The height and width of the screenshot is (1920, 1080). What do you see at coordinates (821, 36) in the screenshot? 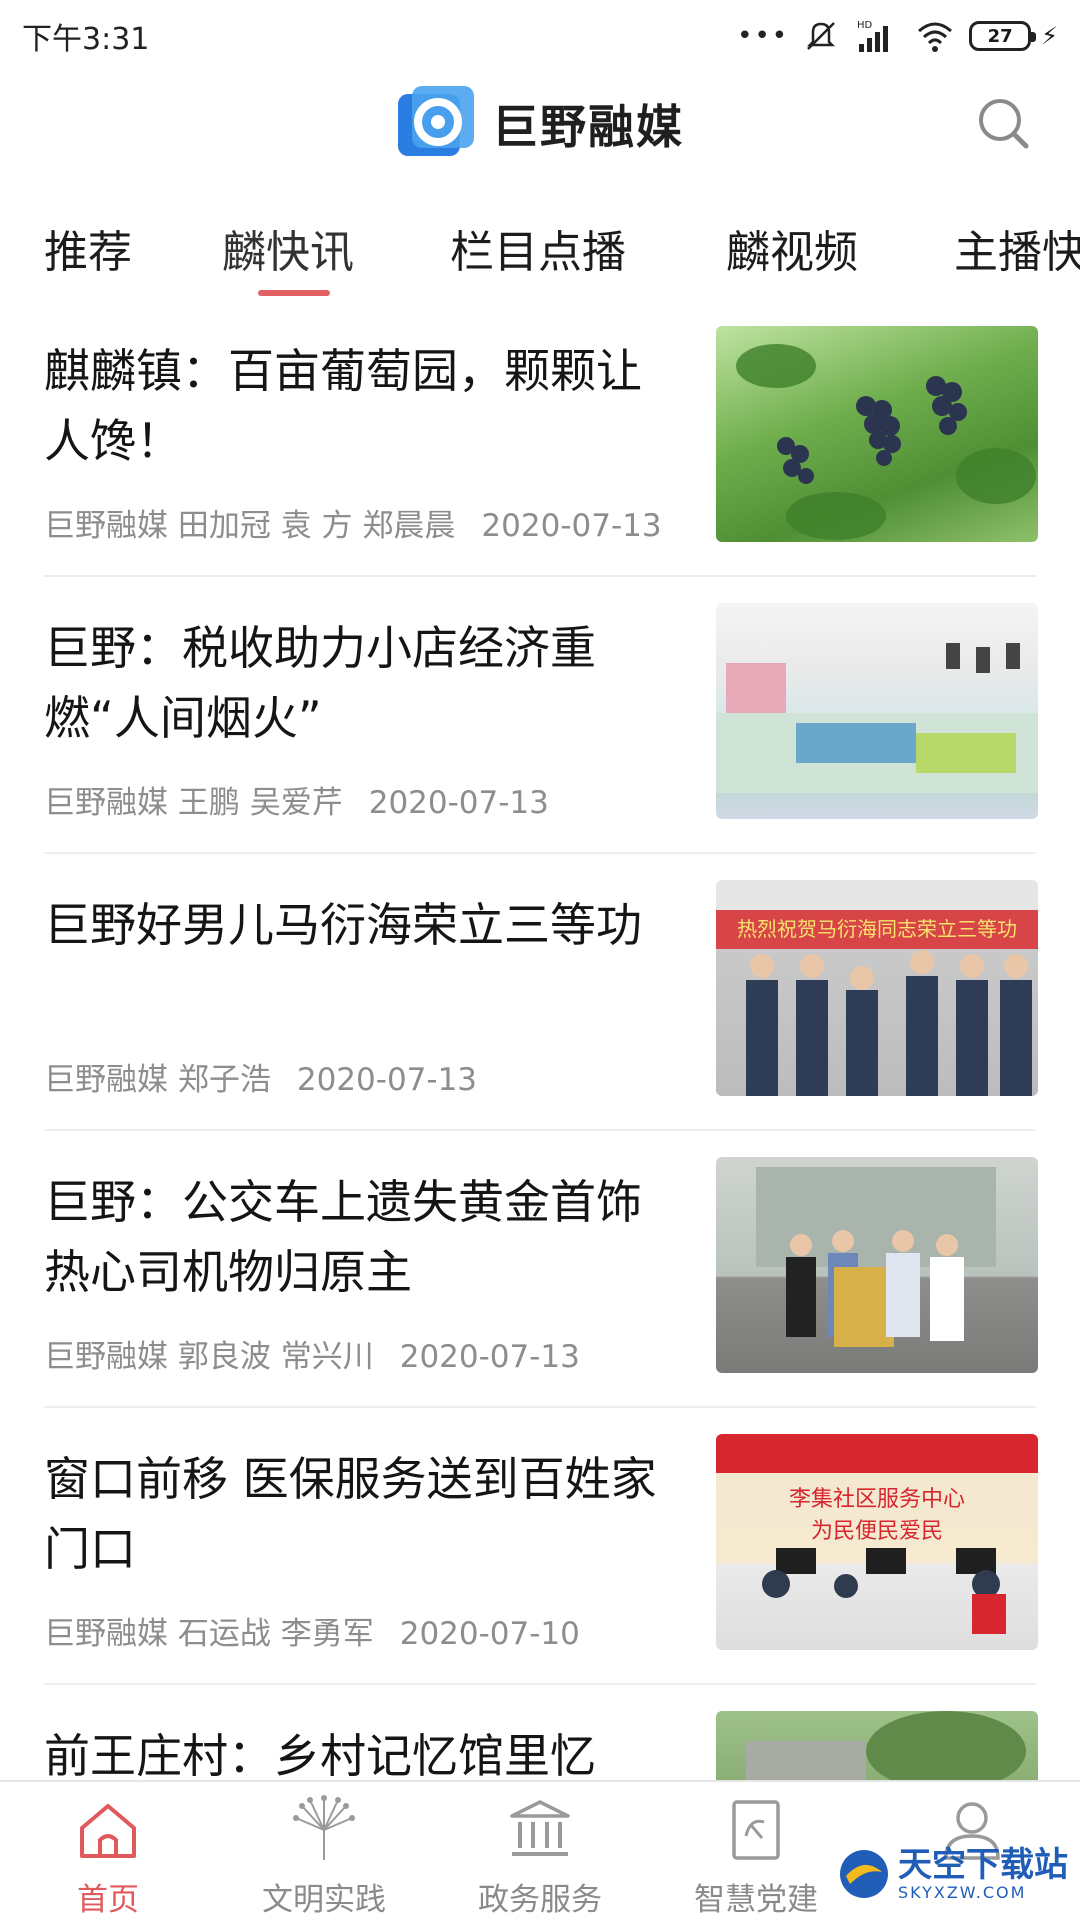
I see `mute-icon` at bounding box center [821, 36].